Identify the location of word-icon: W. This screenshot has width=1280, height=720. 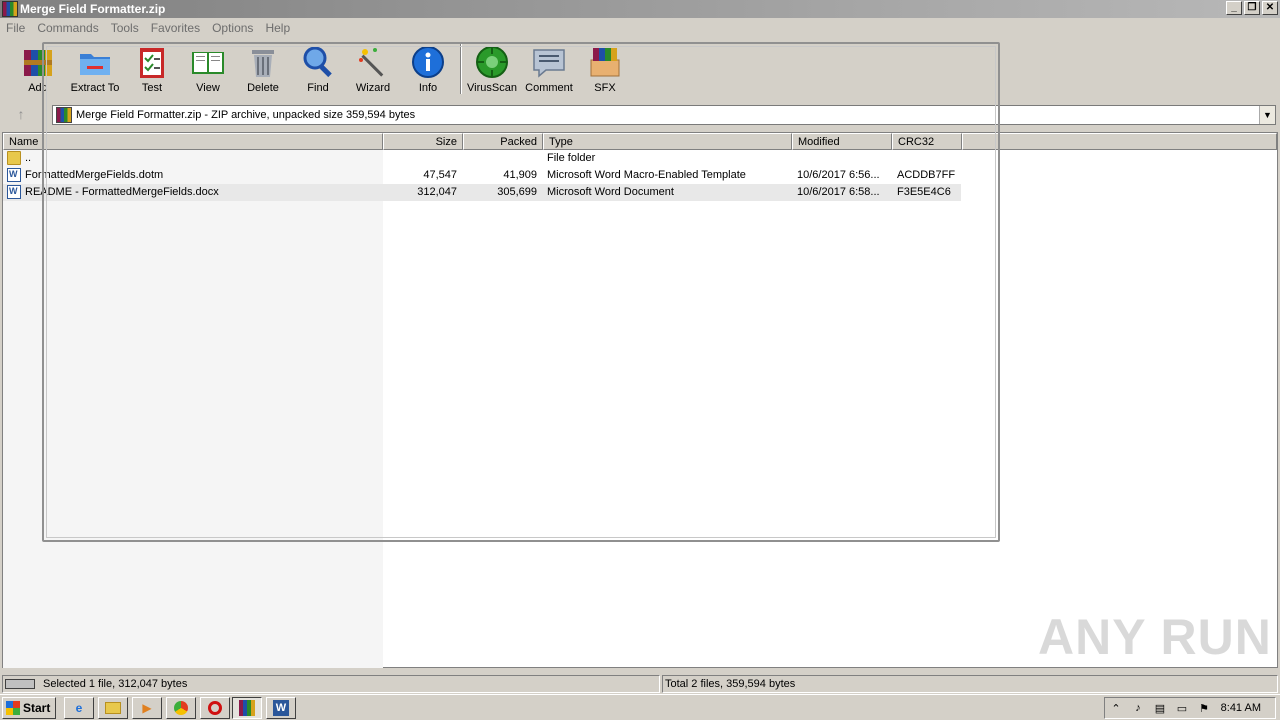
(281, 708).